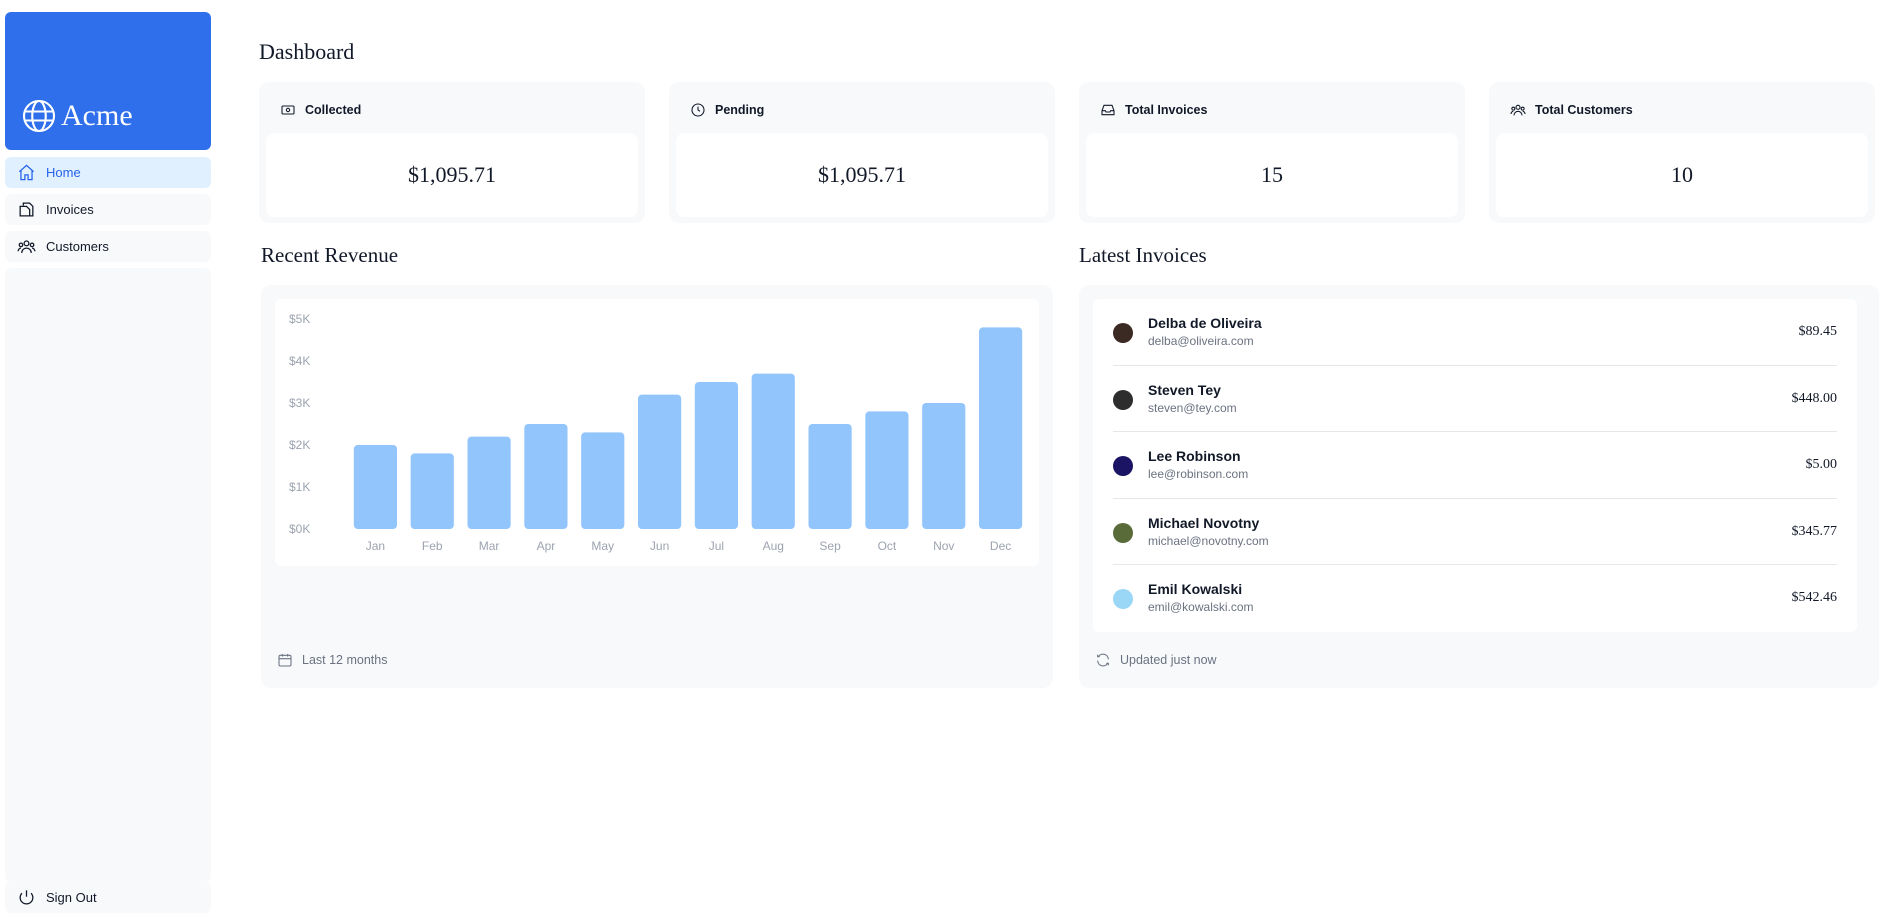 The image size is (1890, 919). Describe the element at coordinates (1475, 598) in the screenshot. I see `list-item: Emil Kowalski emil@kowalski.com $542.46` at that location.